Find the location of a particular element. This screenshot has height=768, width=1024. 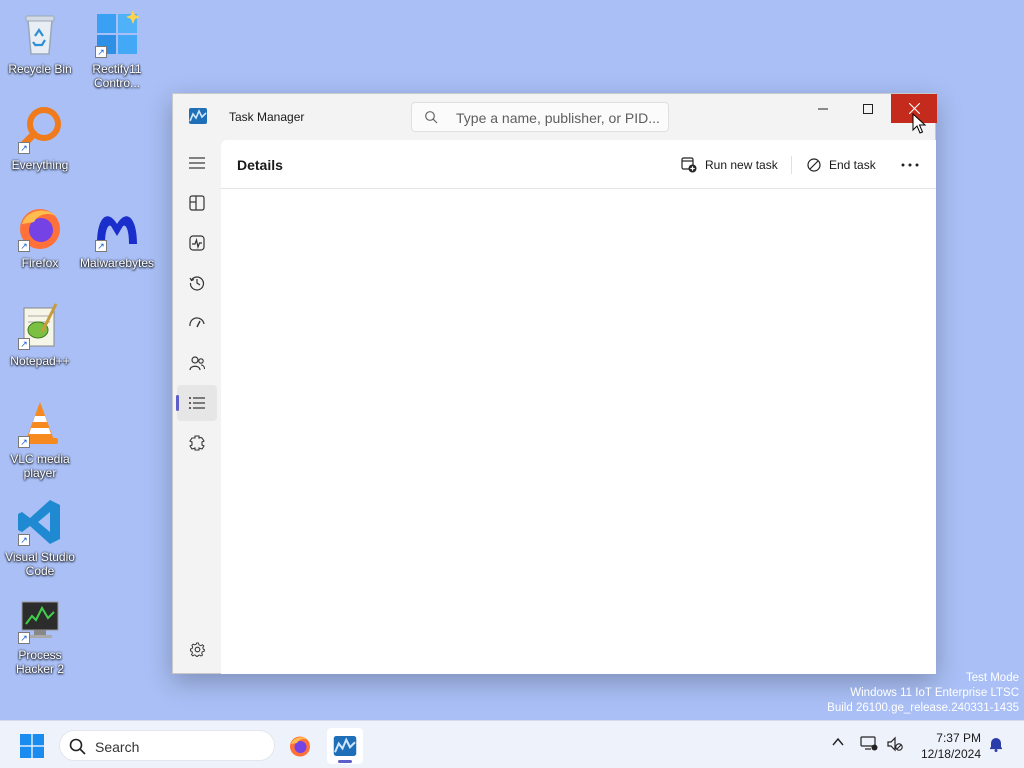

more-options-icon is located at coordinates (910, 165).